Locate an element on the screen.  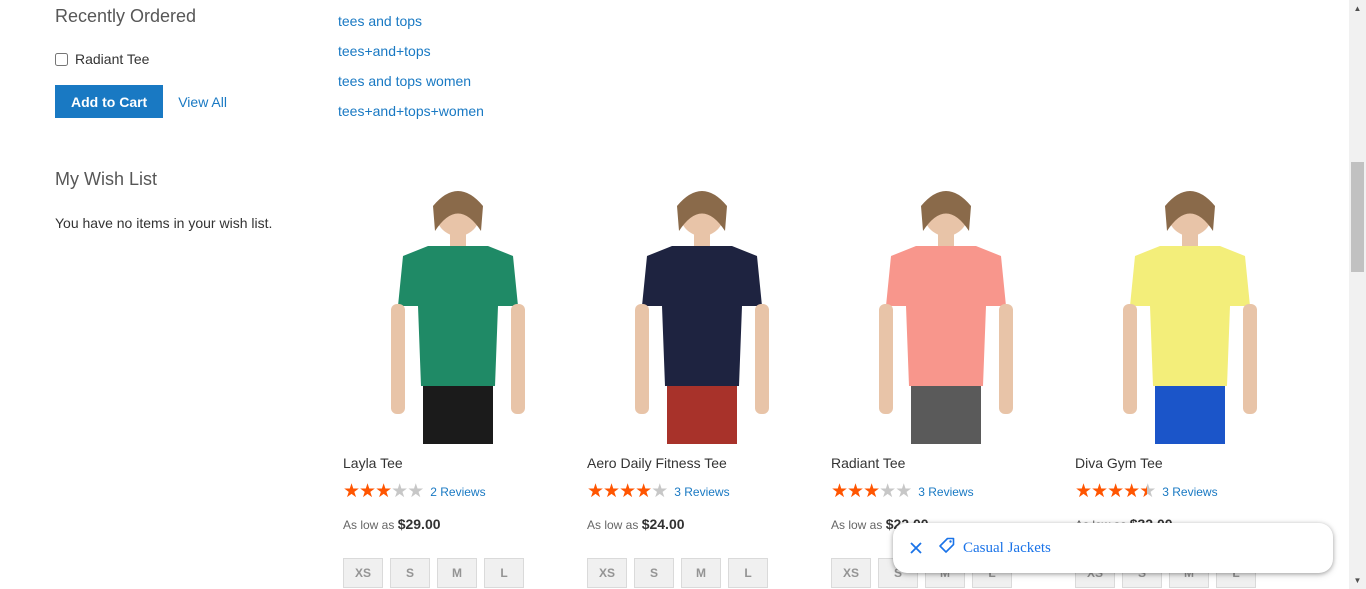
product-rating: ★ ★ ★ ★ ★ 2 Reviews is located at coordinates (414, 491).